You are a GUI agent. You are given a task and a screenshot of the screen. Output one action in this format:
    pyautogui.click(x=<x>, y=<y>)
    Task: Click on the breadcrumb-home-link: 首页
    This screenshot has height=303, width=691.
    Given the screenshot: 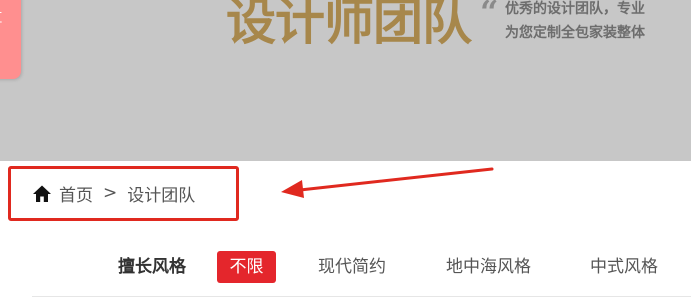 What is the action you would take?
    pyautogui.click(x=76, y=193)
    